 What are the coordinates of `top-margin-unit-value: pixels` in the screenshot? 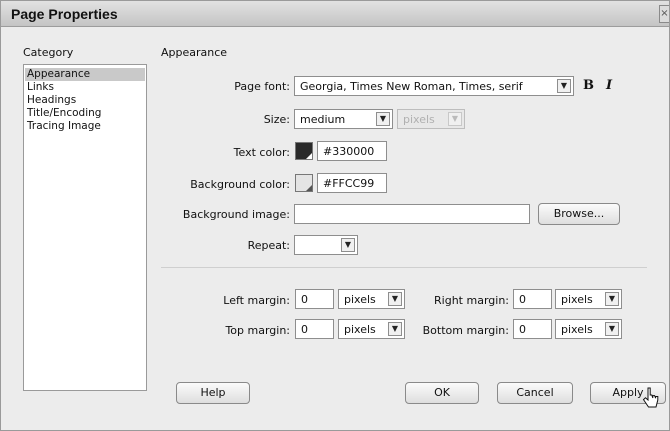 It's located at (360, 329).